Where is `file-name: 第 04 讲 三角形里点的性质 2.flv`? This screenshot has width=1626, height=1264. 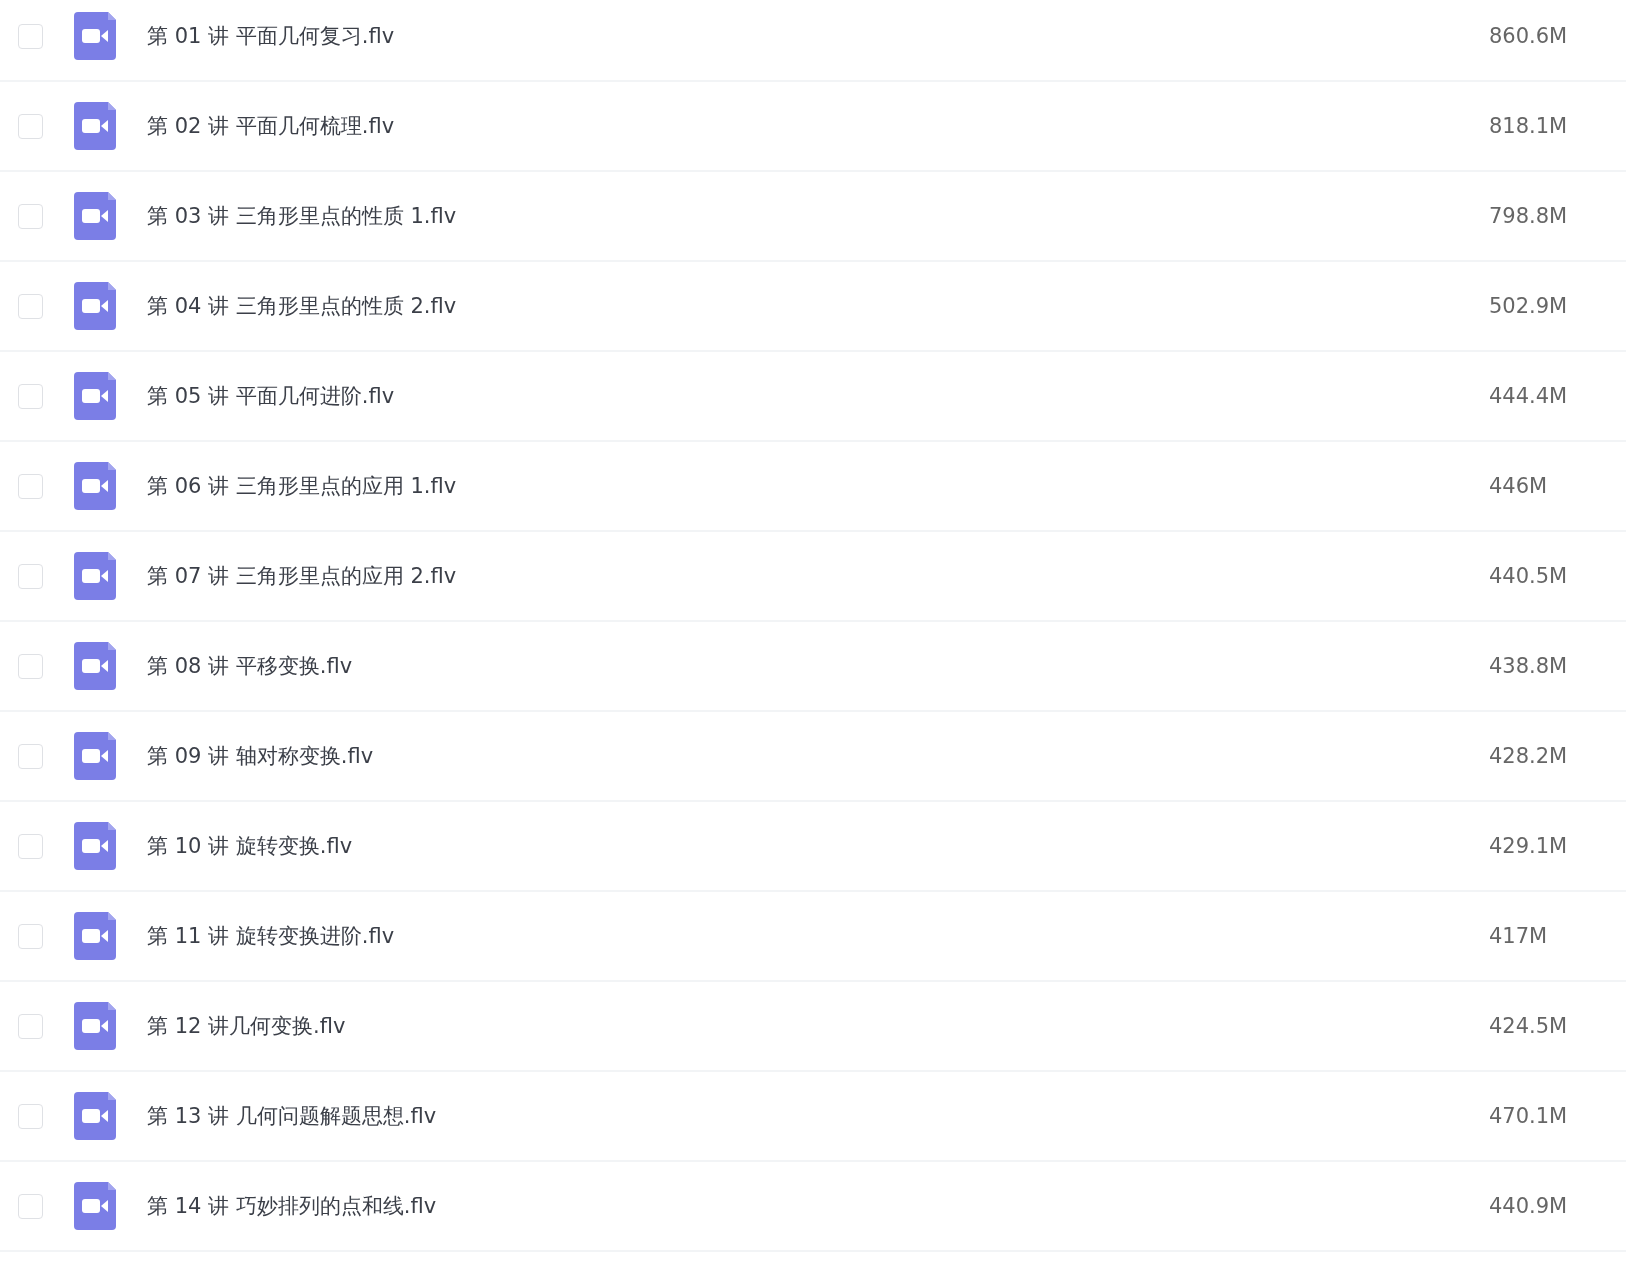 file-name: 第 04 讲 三角形里点的性质 2.flv is located at coordinates (818, 306).